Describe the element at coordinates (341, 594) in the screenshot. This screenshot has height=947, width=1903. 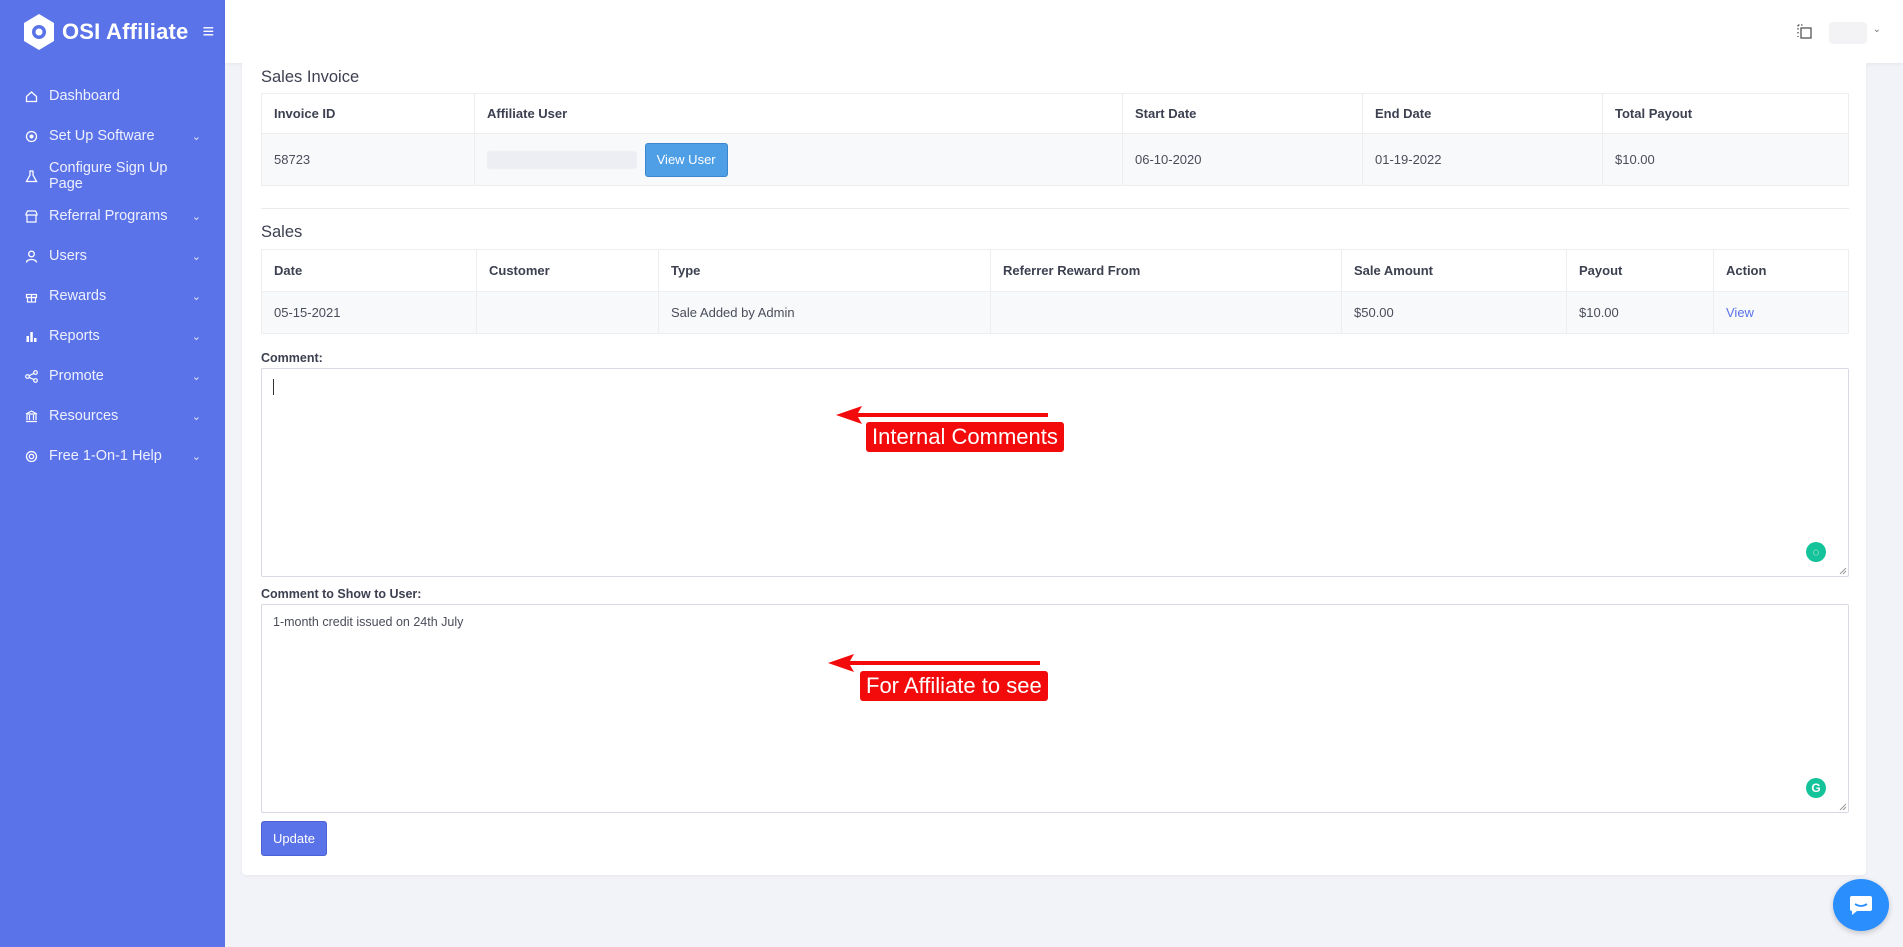
I see `user-comment-label: Comment to Show to User:` at that location.